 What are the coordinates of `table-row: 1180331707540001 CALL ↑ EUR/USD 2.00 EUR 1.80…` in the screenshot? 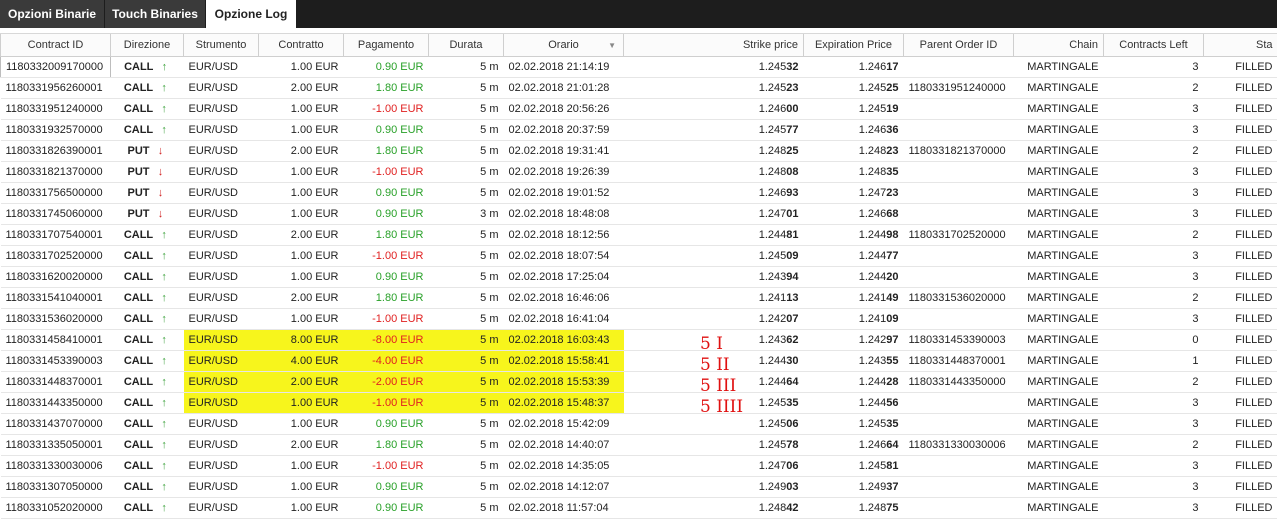 It's located at (638, 235).